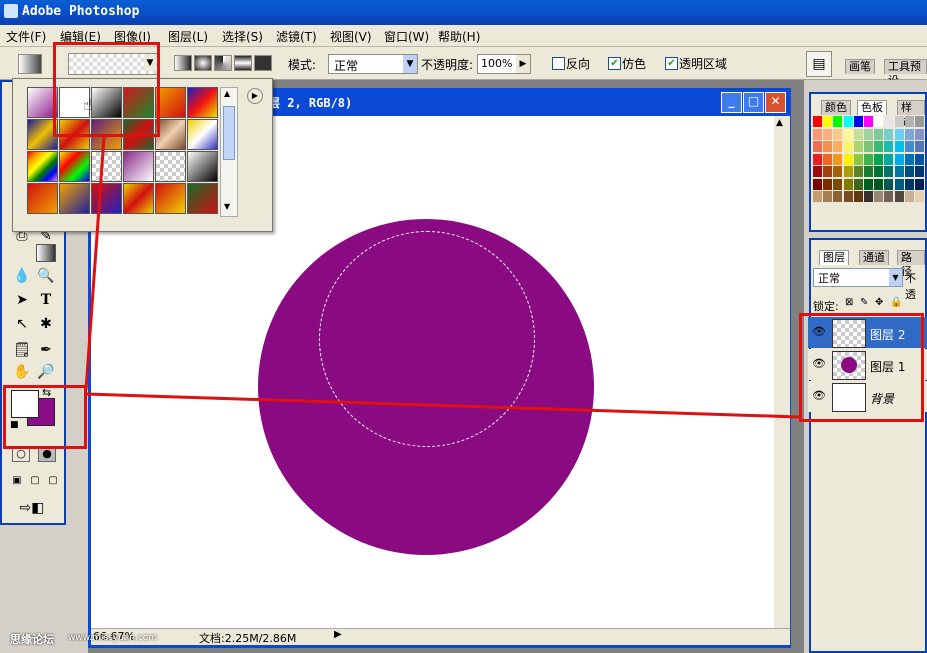 The height and width of the screenshot is (653, 927). Describe the element at coordinates (113, 638) in the screenshot. I see `watermark-right: www.missyuan.com` at that location.